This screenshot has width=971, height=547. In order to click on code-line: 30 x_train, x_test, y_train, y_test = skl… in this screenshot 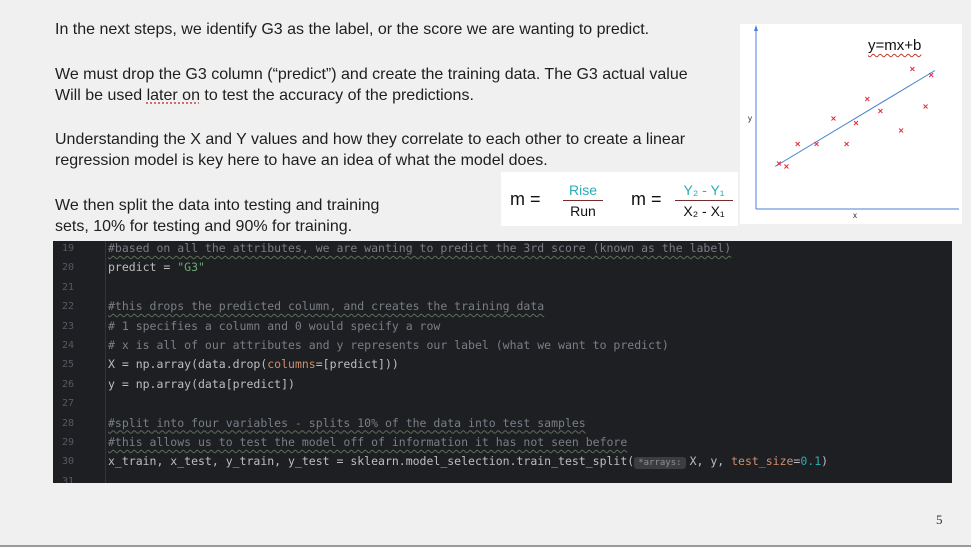, I will do `click(502, 461)`.